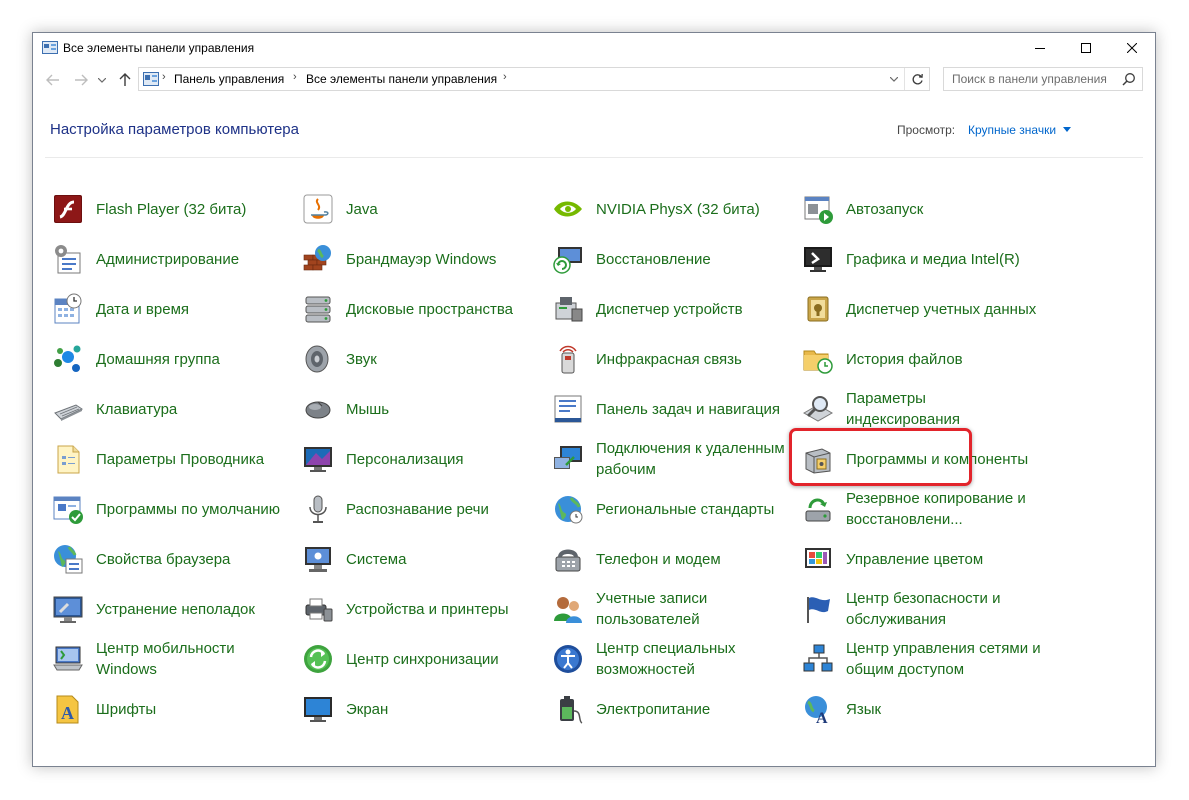 The height and width of the screenshot is (800, 1189). I want to click on close-button, so click(1132, 48).